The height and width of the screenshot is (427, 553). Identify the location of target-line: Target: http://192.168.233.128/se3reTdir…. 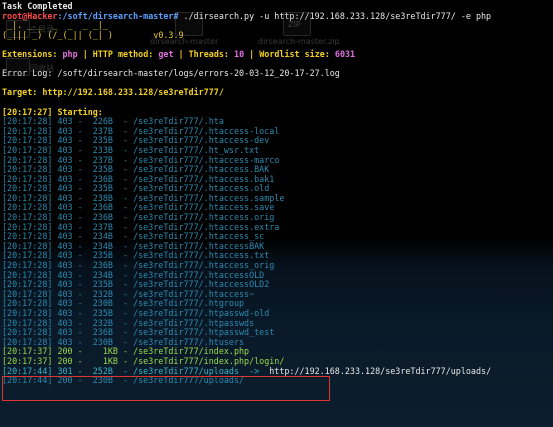
(113, 92).